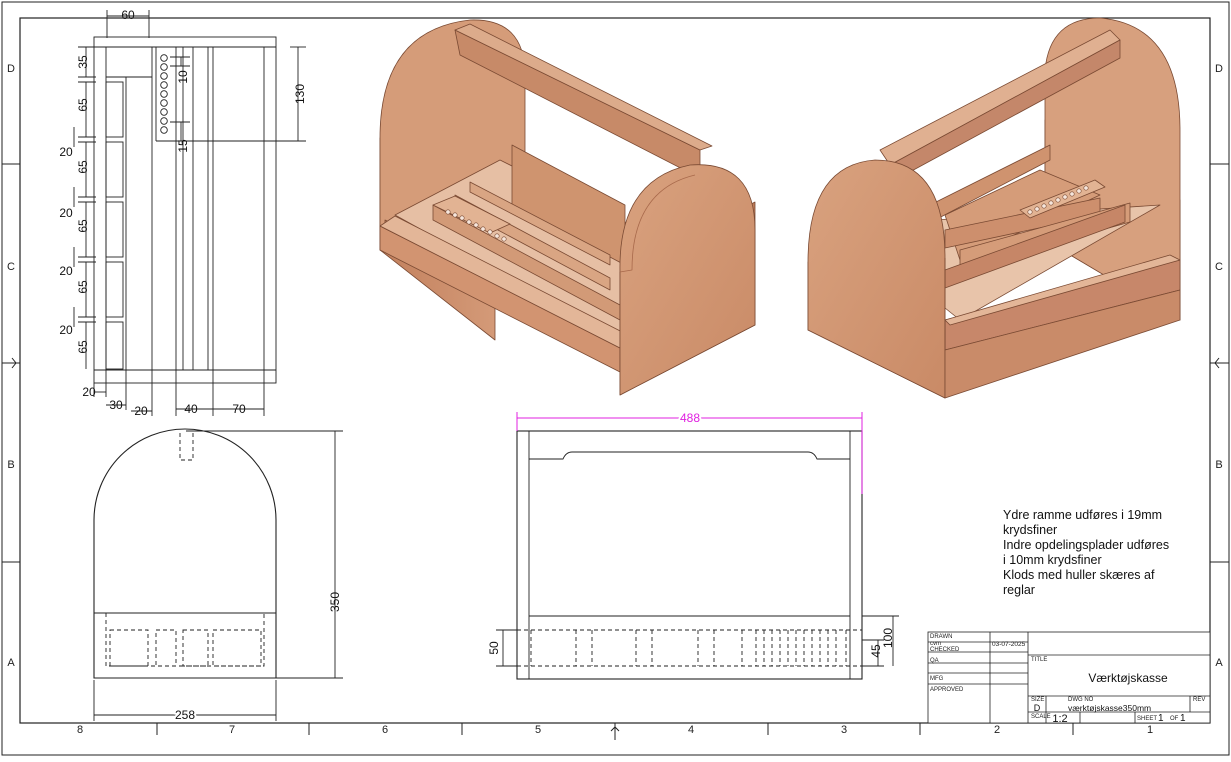  I want to click on front-view-dimension-labels: 488 50 45 100, so click(691, 533).